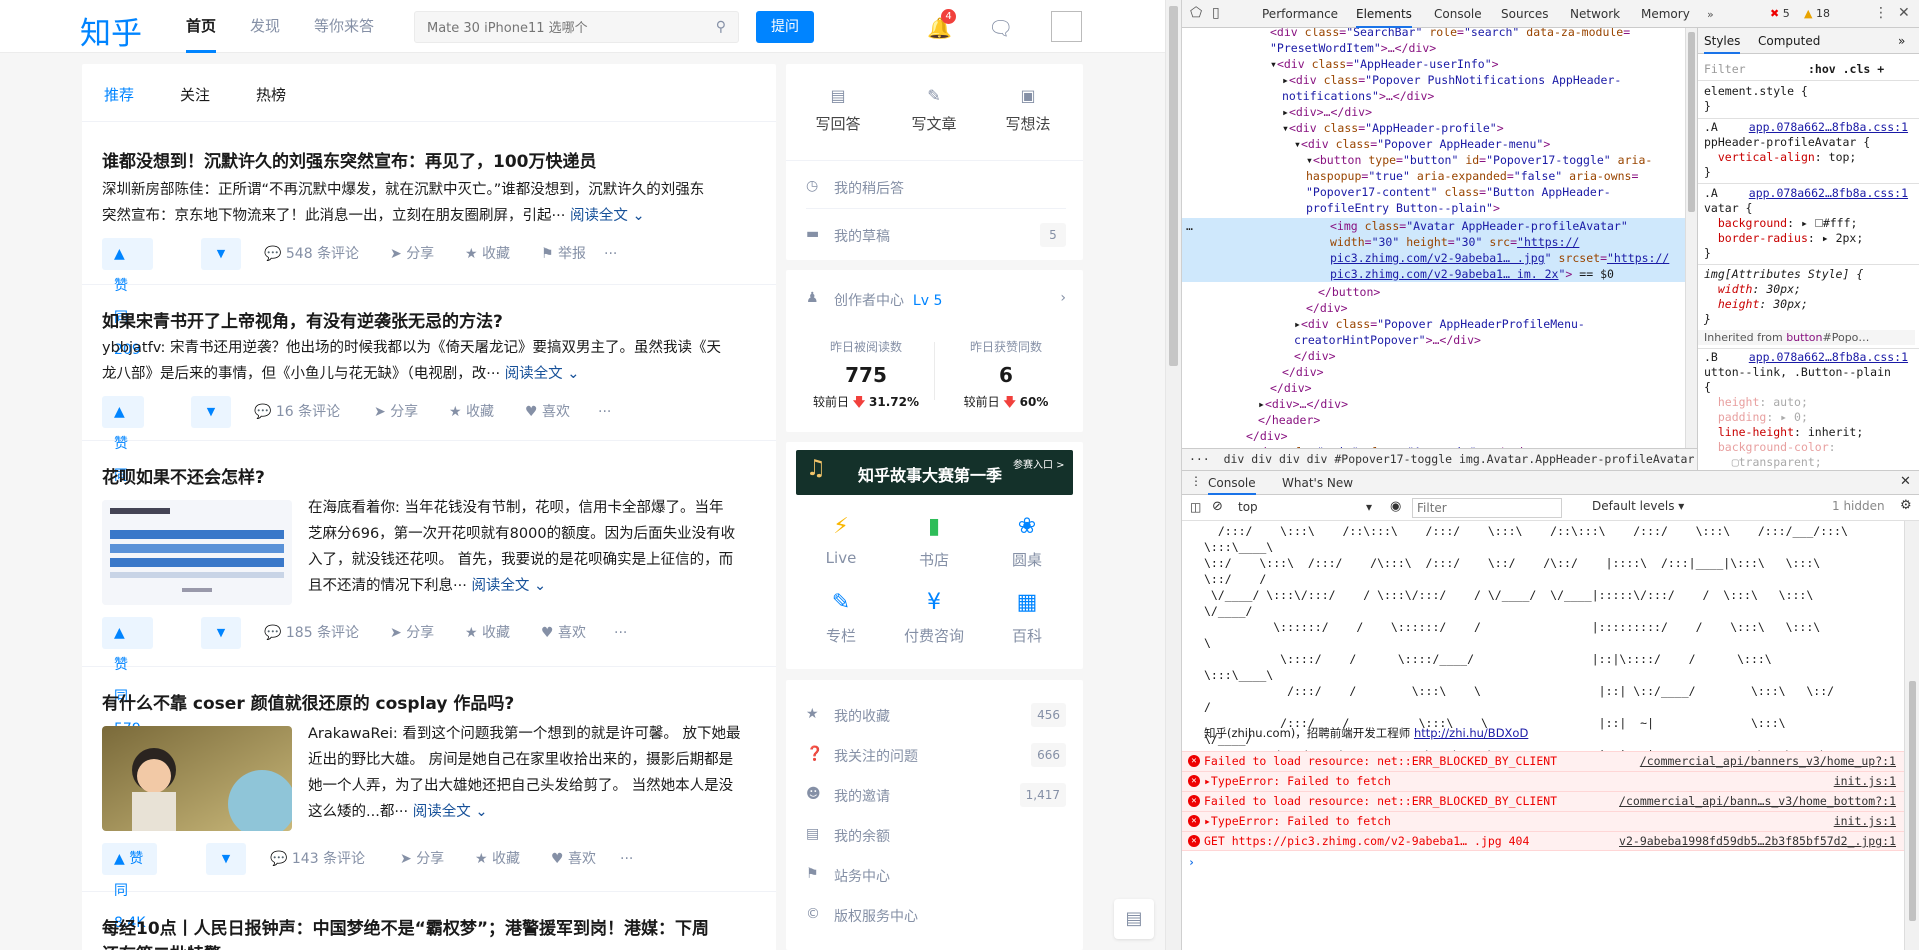 The height and width of the screenshot is (950, 1919). Describe the element at coordinates (936, 300) in the screenshot. I see `creator-center-link: ♟ 创作者中心 Lv 5 ›` at that location.